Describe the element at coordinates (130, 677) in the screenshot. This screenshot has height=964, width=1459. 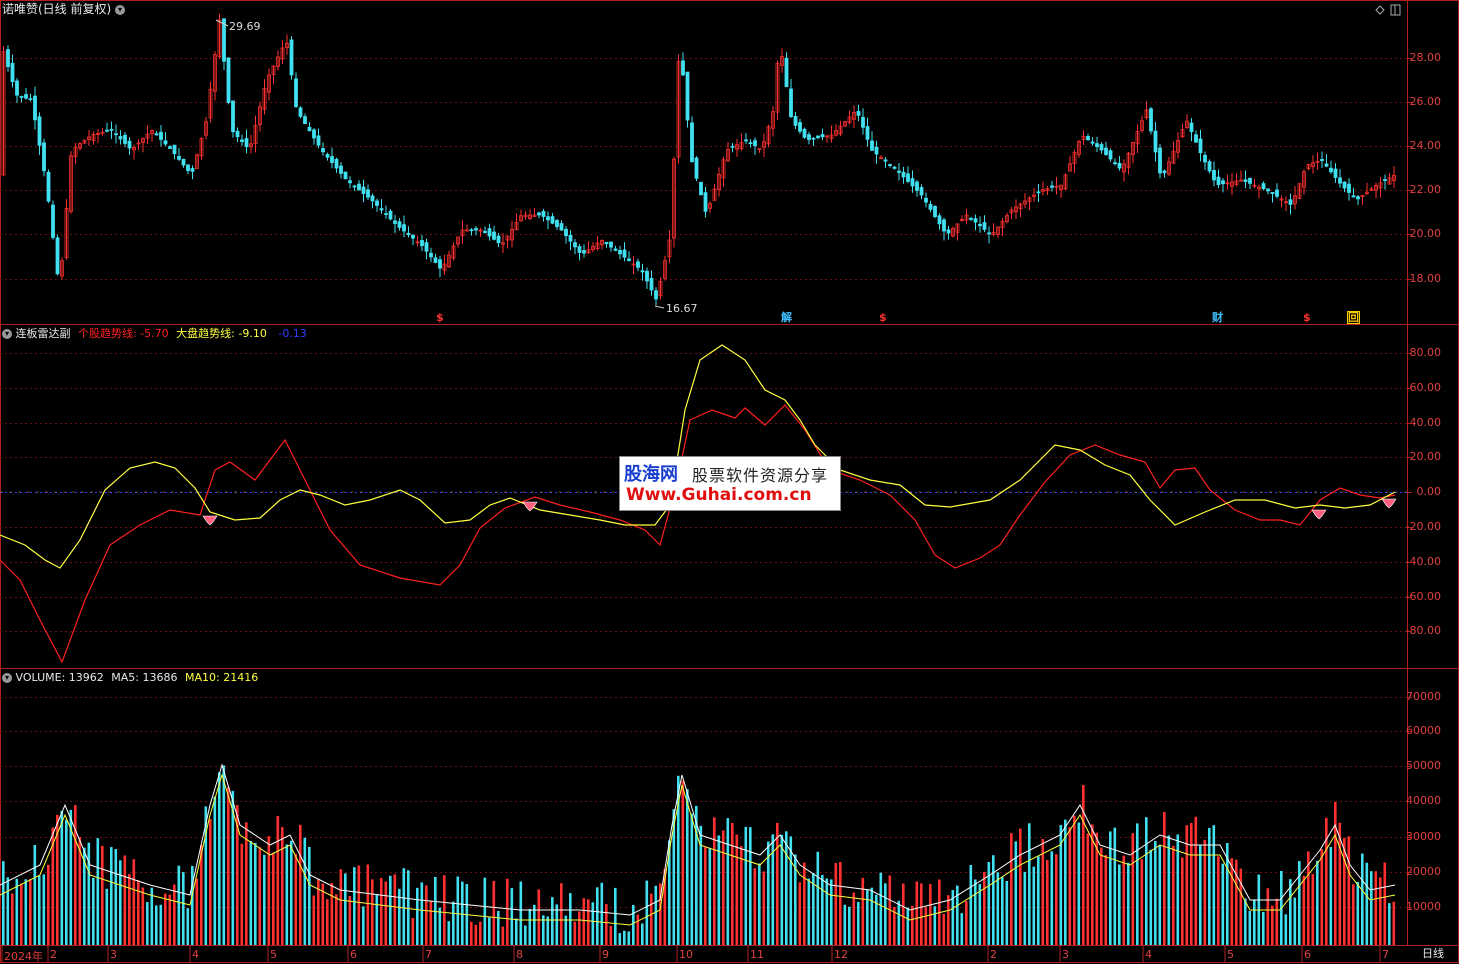
I see `volume-header: ▾ VOLUME: 13962 MA5: 13686 MA10: 21416` at that location.